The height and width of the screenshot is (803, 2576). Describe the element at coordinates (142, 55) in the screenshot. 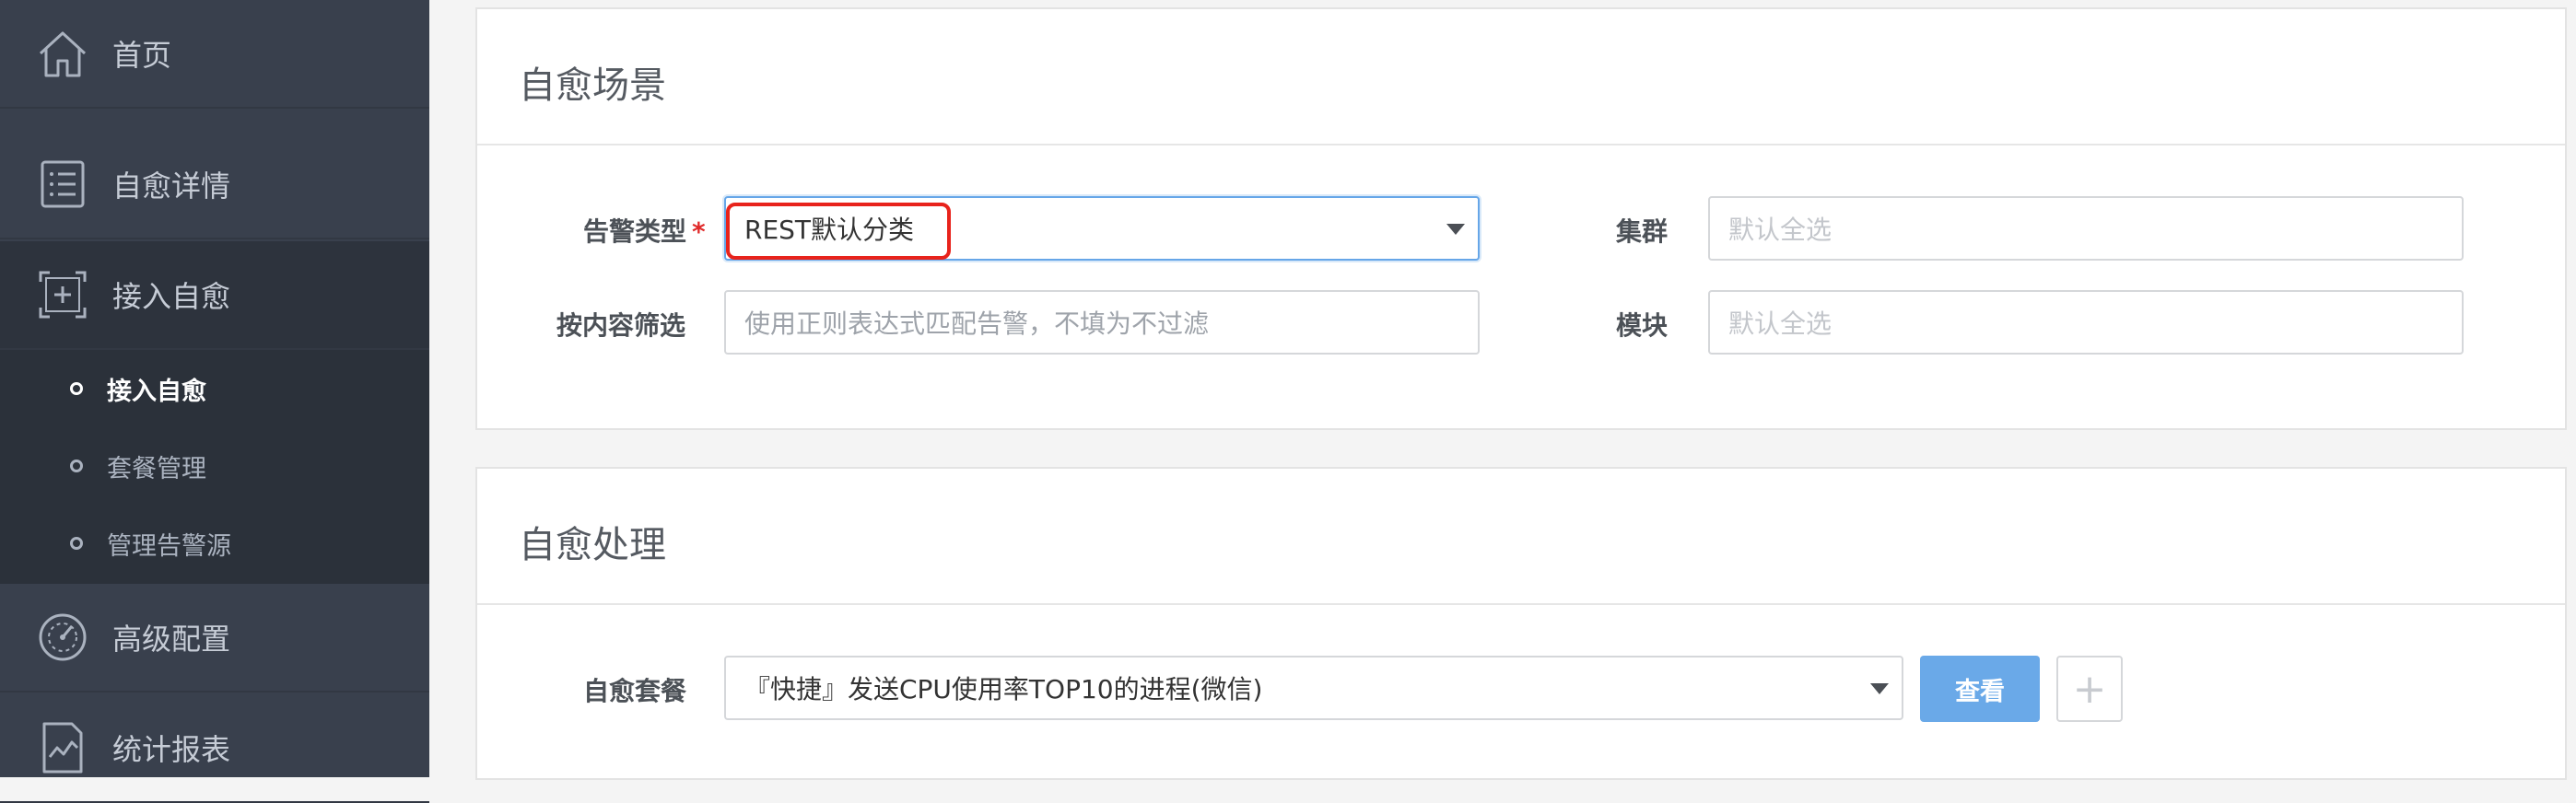

I see `sidebar-item-label: 首页` at that location.